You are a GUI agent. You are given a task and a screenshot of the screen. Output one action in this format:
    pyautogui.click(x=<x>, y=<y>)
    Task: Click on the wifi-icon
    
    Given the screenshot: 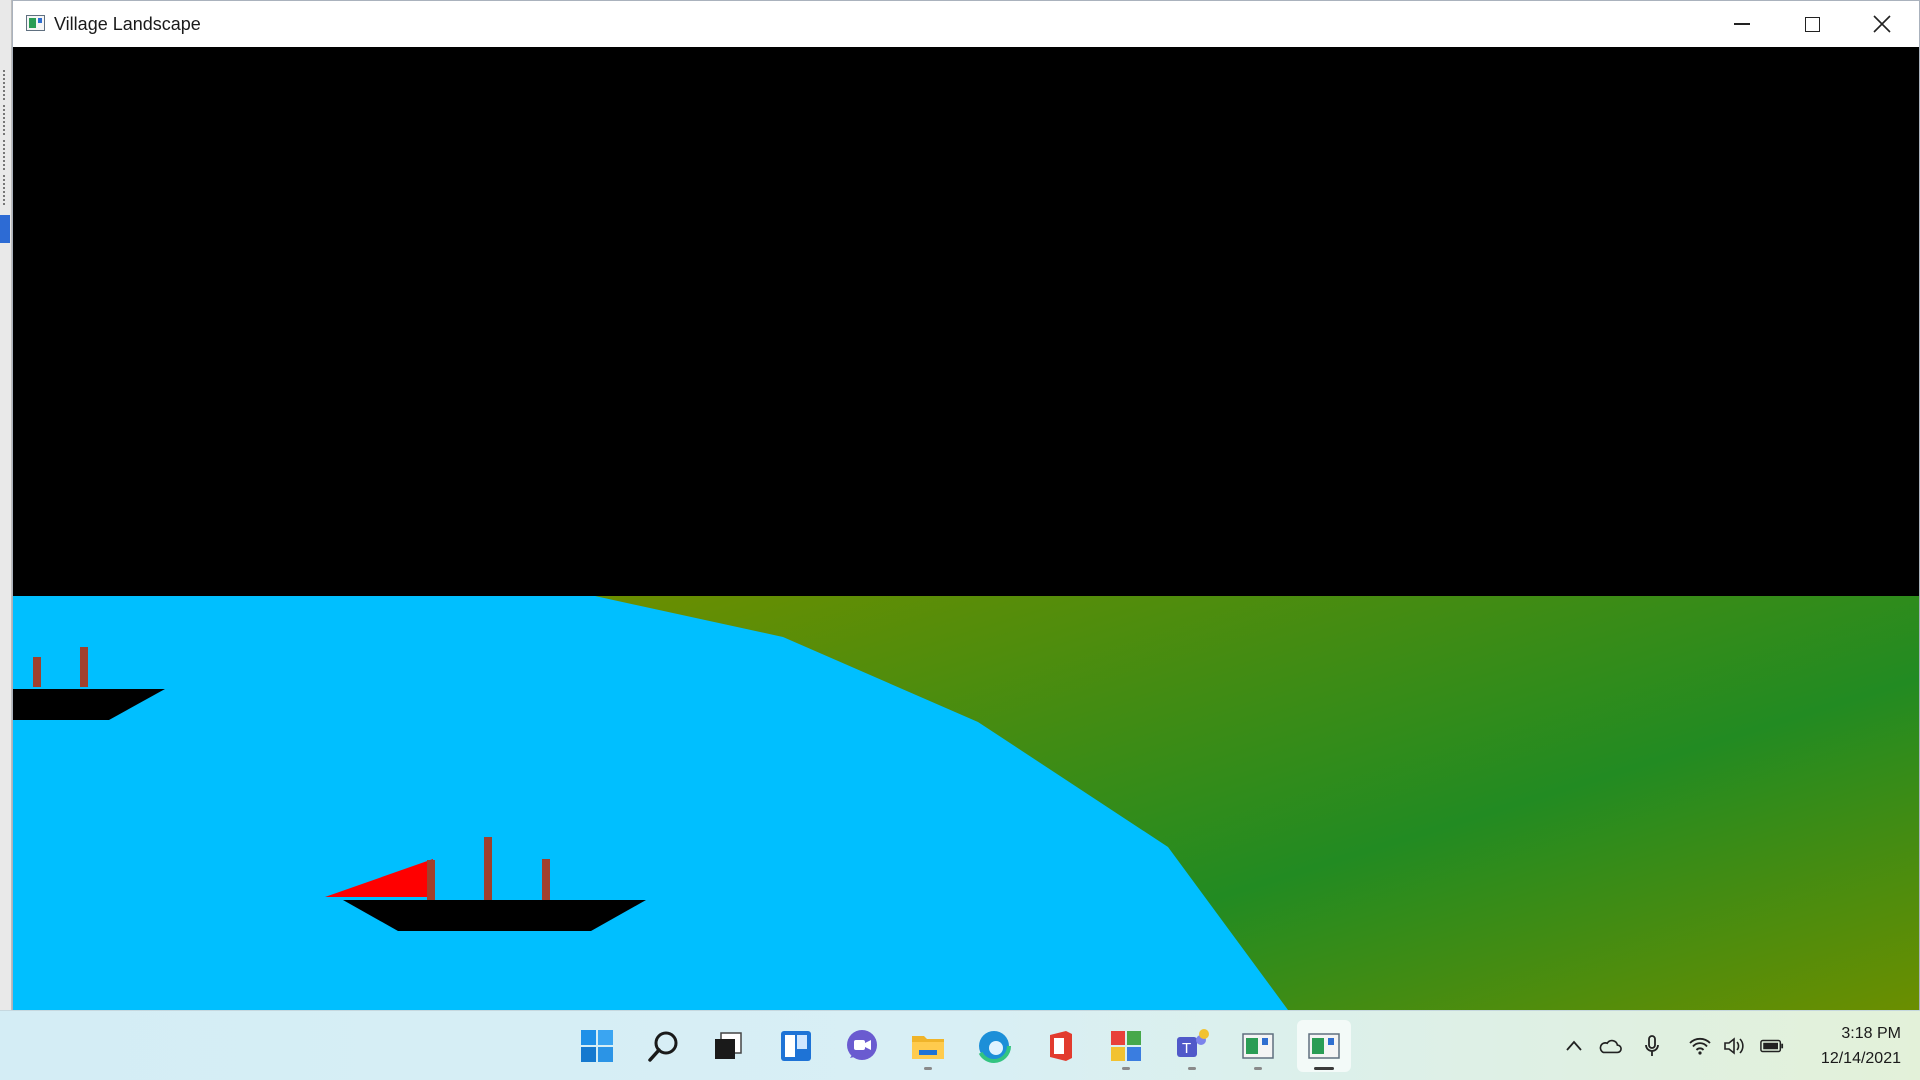 What is the action you would take?
    pyautogui.click(x=1700, y=1046)
    